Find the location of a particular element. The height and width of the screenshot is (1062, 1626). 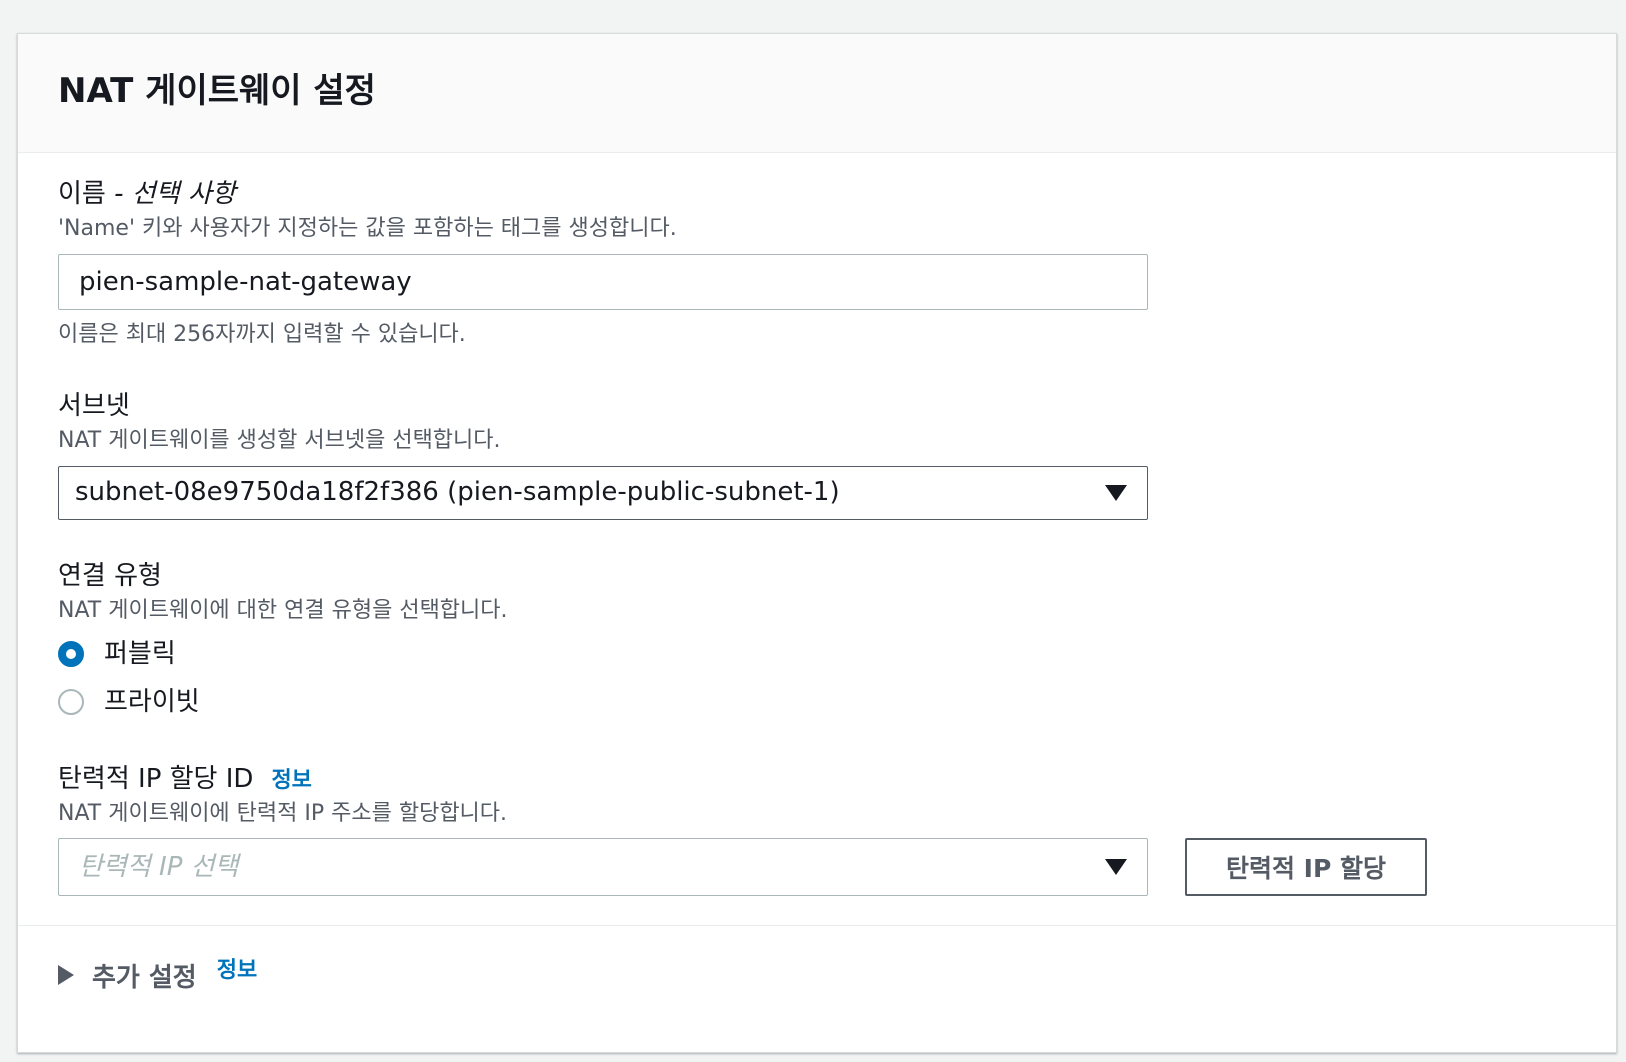

eip-field-label: 탄력적 IP 할당 ID 정보 is located at coordinates (185, 780).